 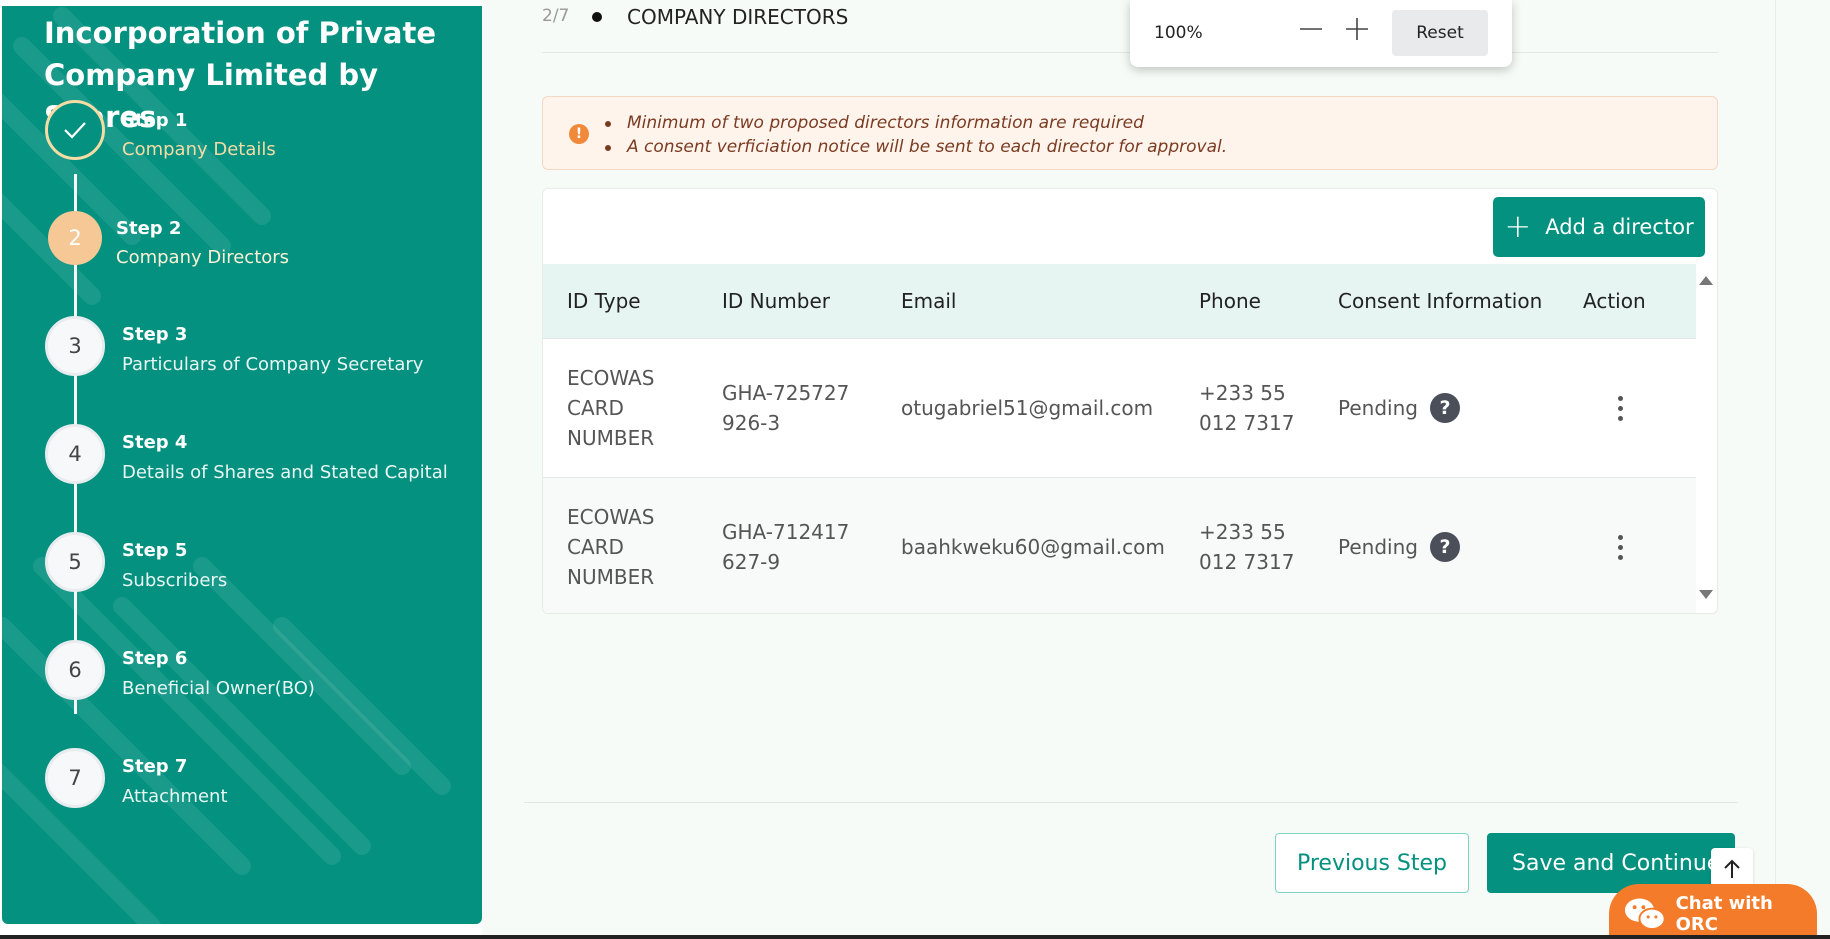 What do you see at coordinates (1645, 914) in the screenshot?
I see `wechat-icon` at bounding box center [1645, 914].